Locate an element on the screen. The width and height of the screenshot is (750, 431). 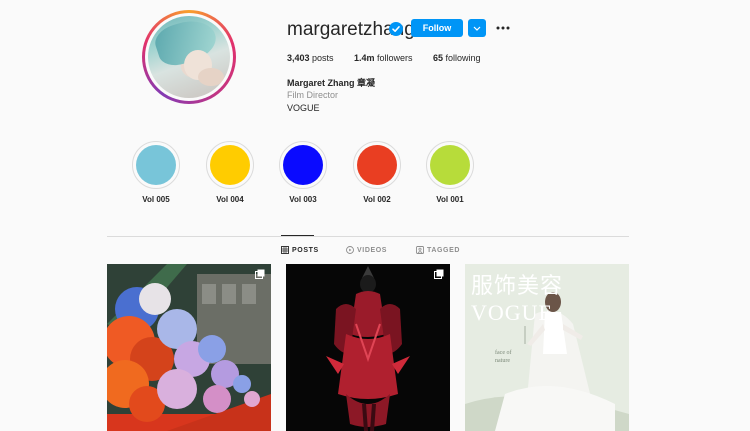
post-image-floral is located at coordinates (189, 347).